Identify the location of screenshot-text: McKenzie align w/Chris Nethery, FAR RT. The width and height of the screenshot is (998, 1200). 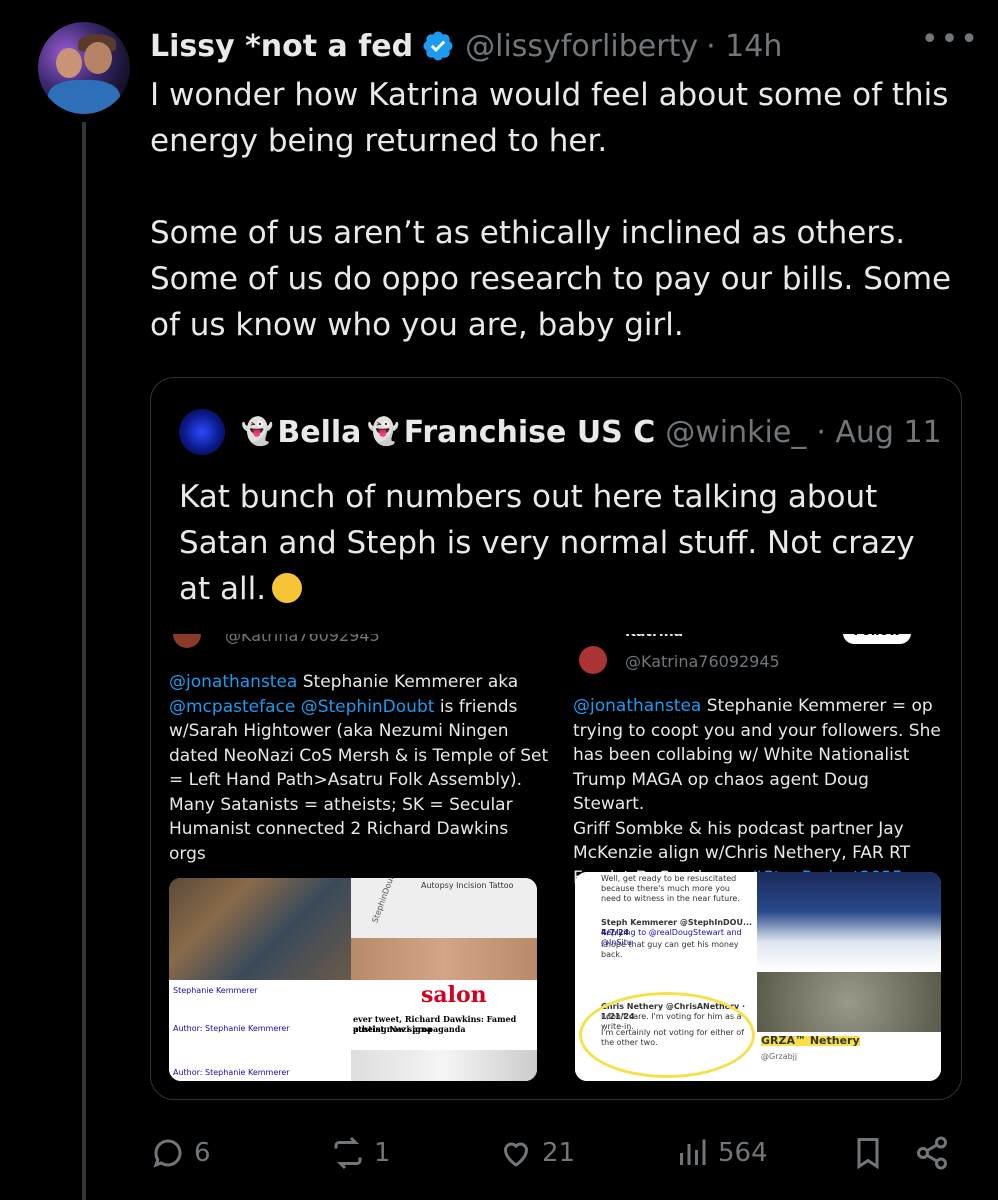
(742, 853).